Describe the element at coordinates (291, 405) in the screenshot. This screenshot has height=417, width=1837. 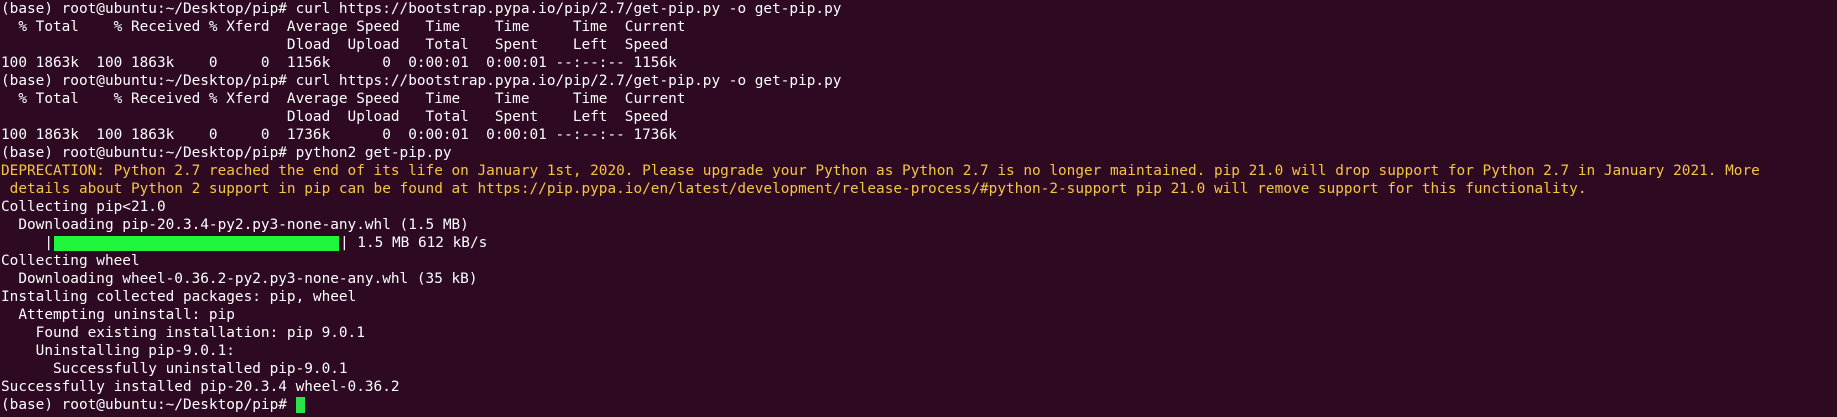
I see `command-input-text` at that location.